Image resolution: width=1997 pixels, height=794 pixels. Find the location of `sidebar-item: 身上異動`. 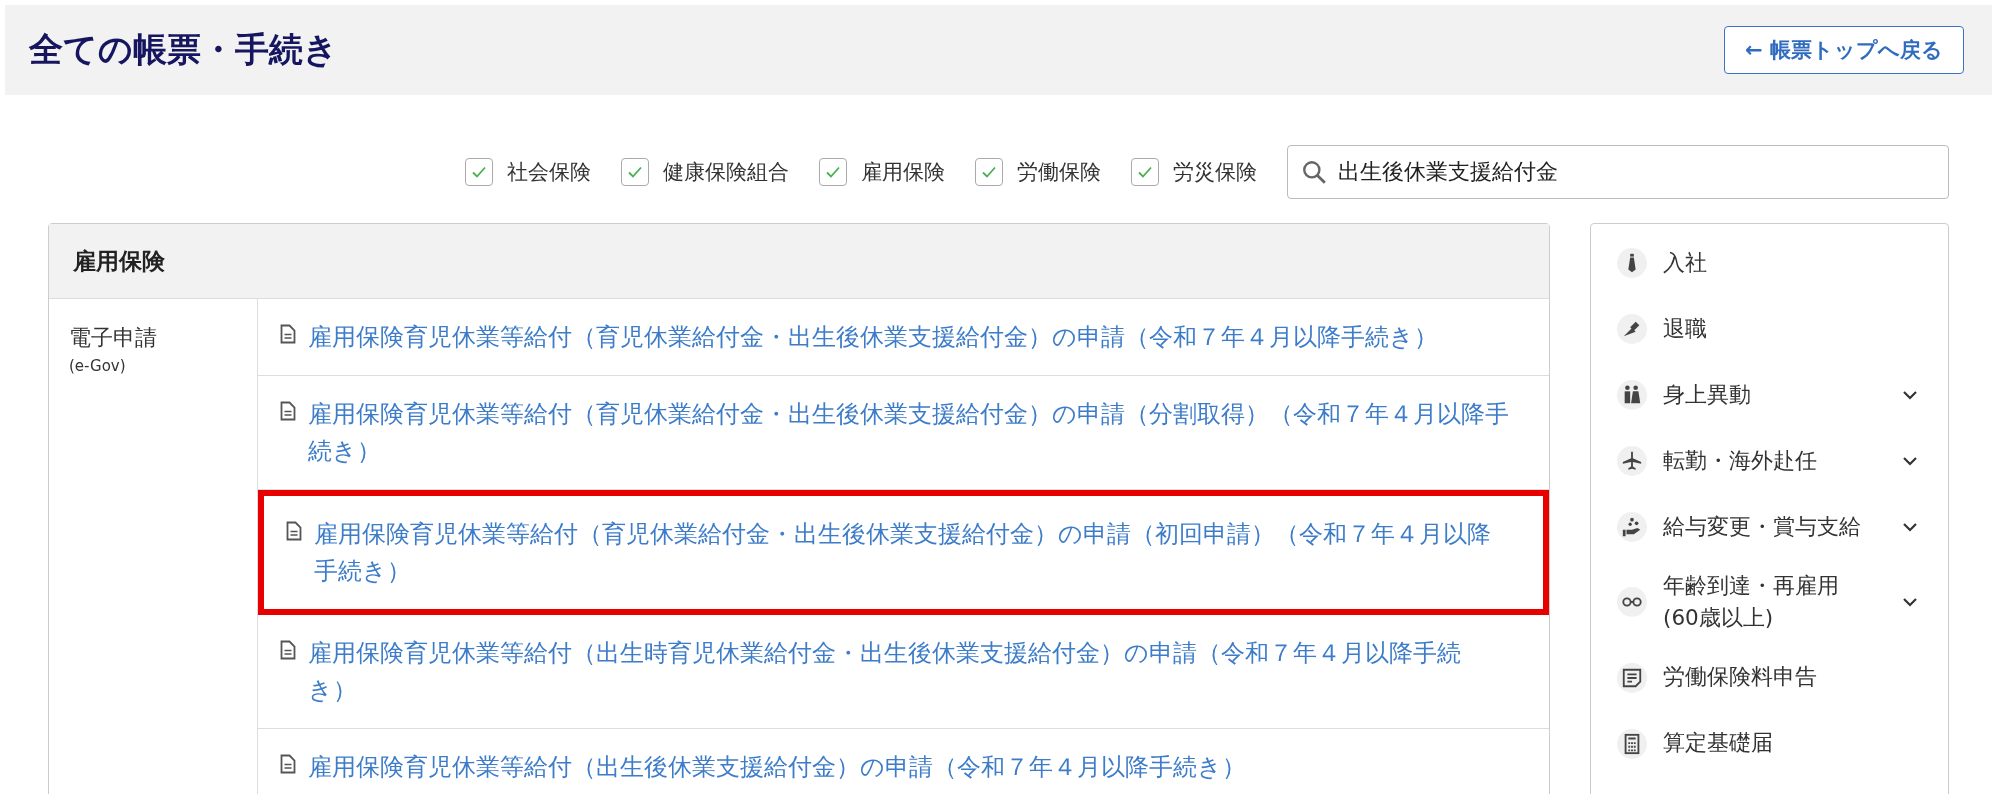

sidebar-item: 身上異動 is located at coordinates (1769, 395).